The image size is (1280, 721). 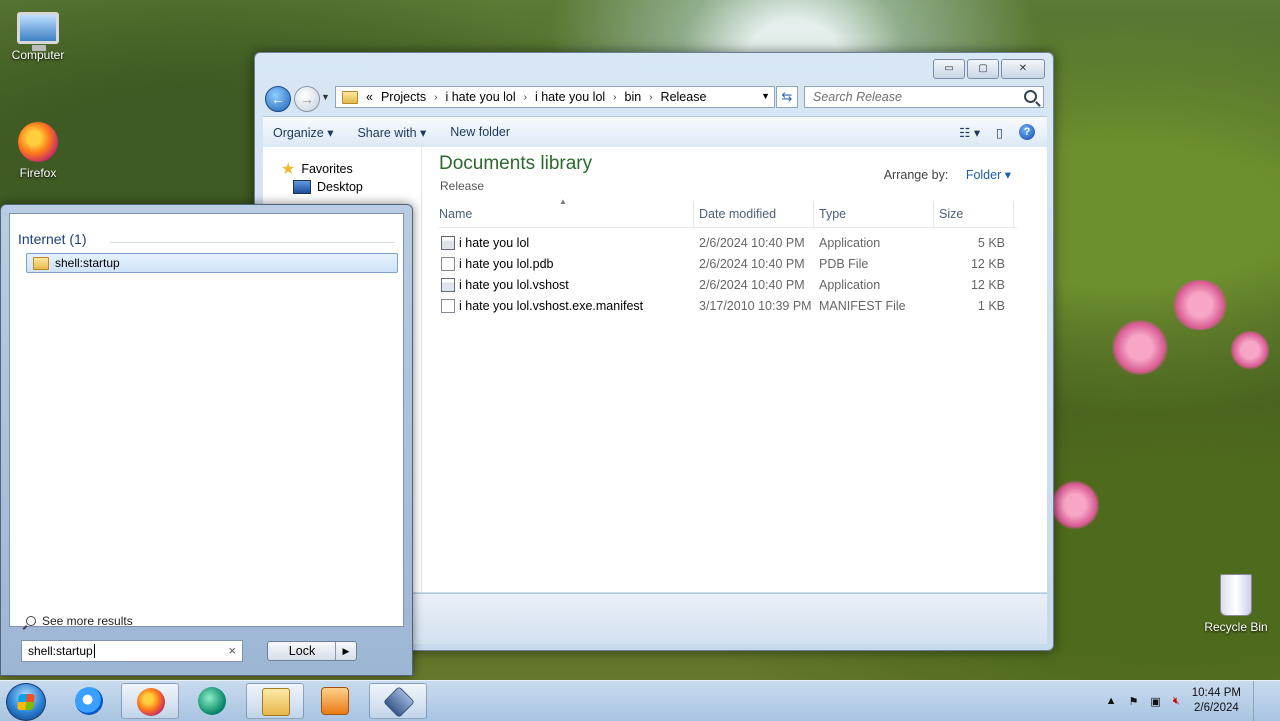 I want to click on system-tray: ▲ ⚑ ▣ 🔇︎ 10:44 PM 2/6/2024, so click(x=1185, y=701).